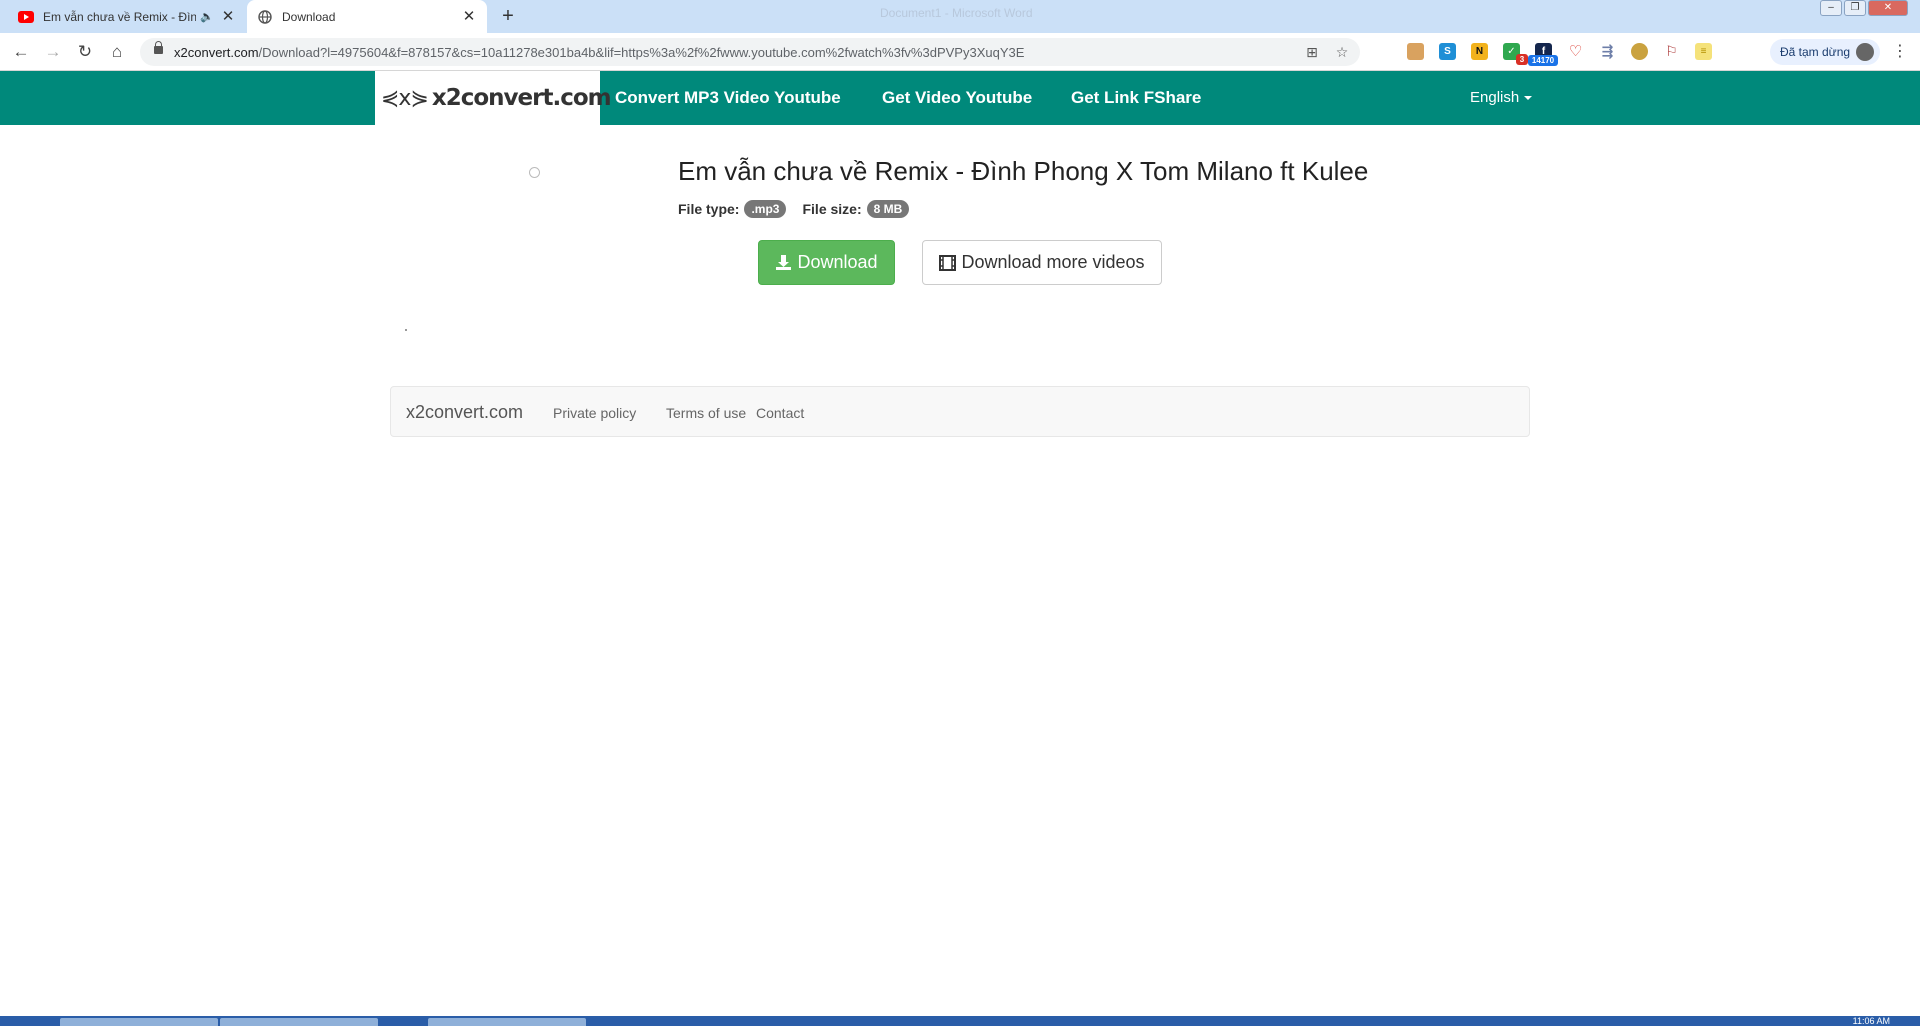 The height and width of the screenshot is (1026, 1920). Describe the element at coordinates (728, 98) in the screenshot. I see `nav-convert-mp3: Convert MP3 Video Youtube` at that location.